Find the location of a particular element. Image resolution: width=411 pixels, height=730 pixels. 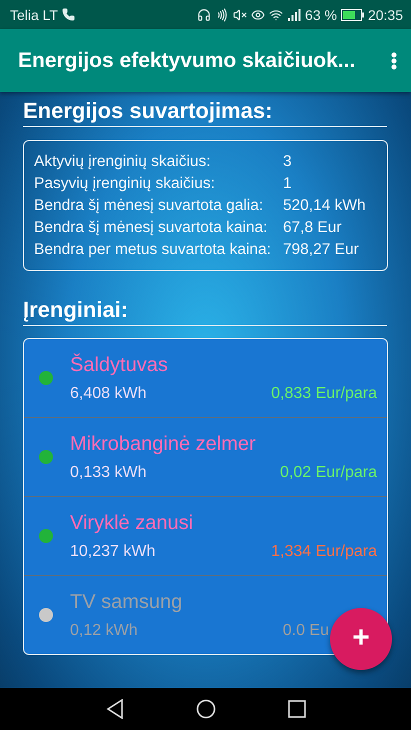

device-price: 0,833 Eur/para is located at coordinates (324, 393).